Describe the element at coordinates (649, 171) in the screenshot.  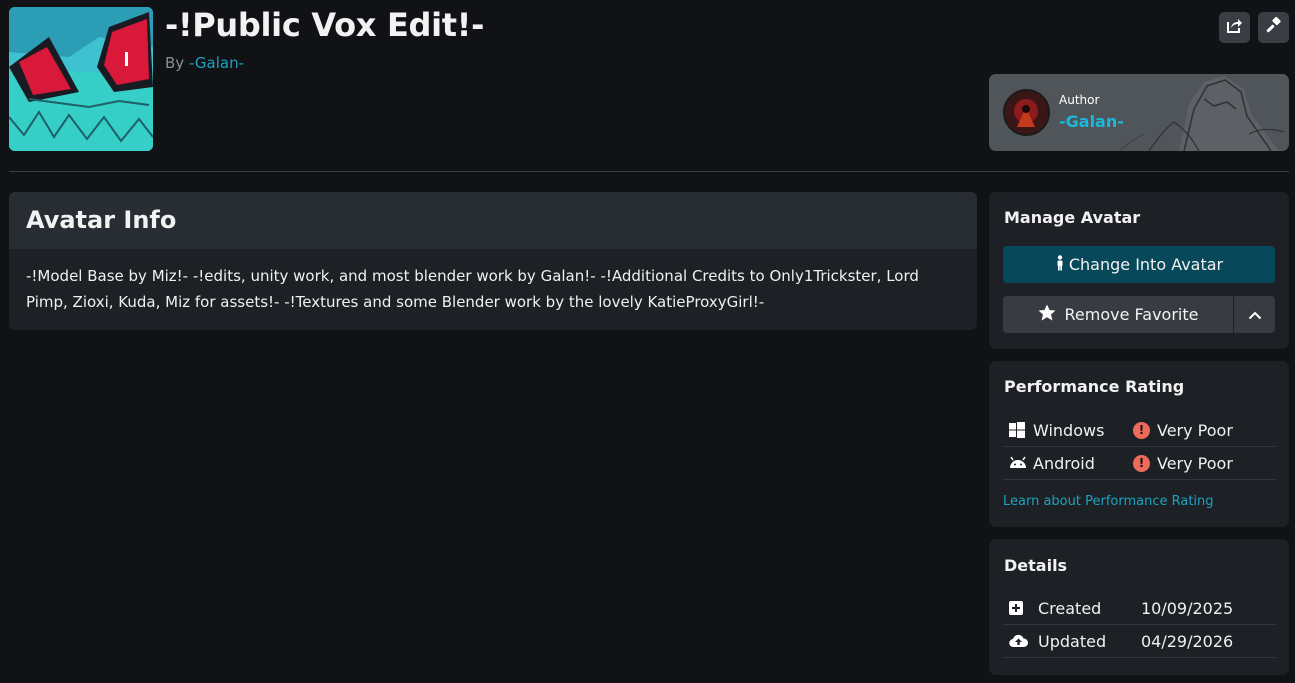
I see `header-divider` at that location.